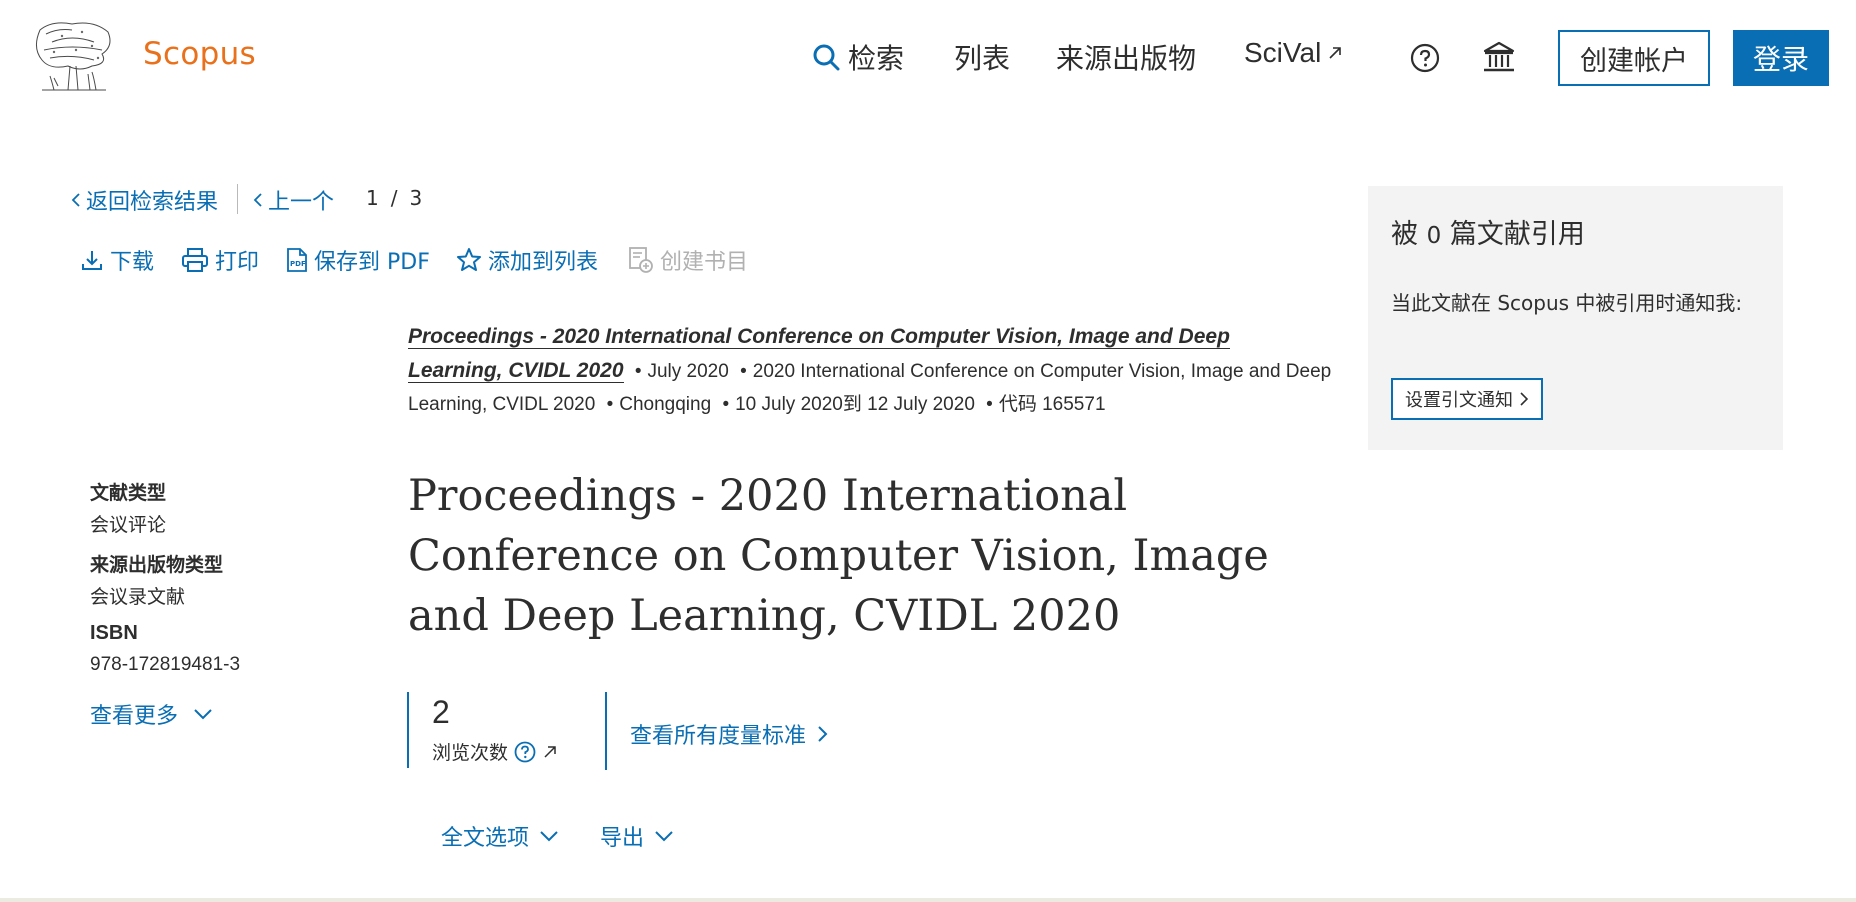 The height and width of the screenshot is (902, 1856). I want to click on source-title-line2: Learning, CVIDL 2020, so click(516, 370).